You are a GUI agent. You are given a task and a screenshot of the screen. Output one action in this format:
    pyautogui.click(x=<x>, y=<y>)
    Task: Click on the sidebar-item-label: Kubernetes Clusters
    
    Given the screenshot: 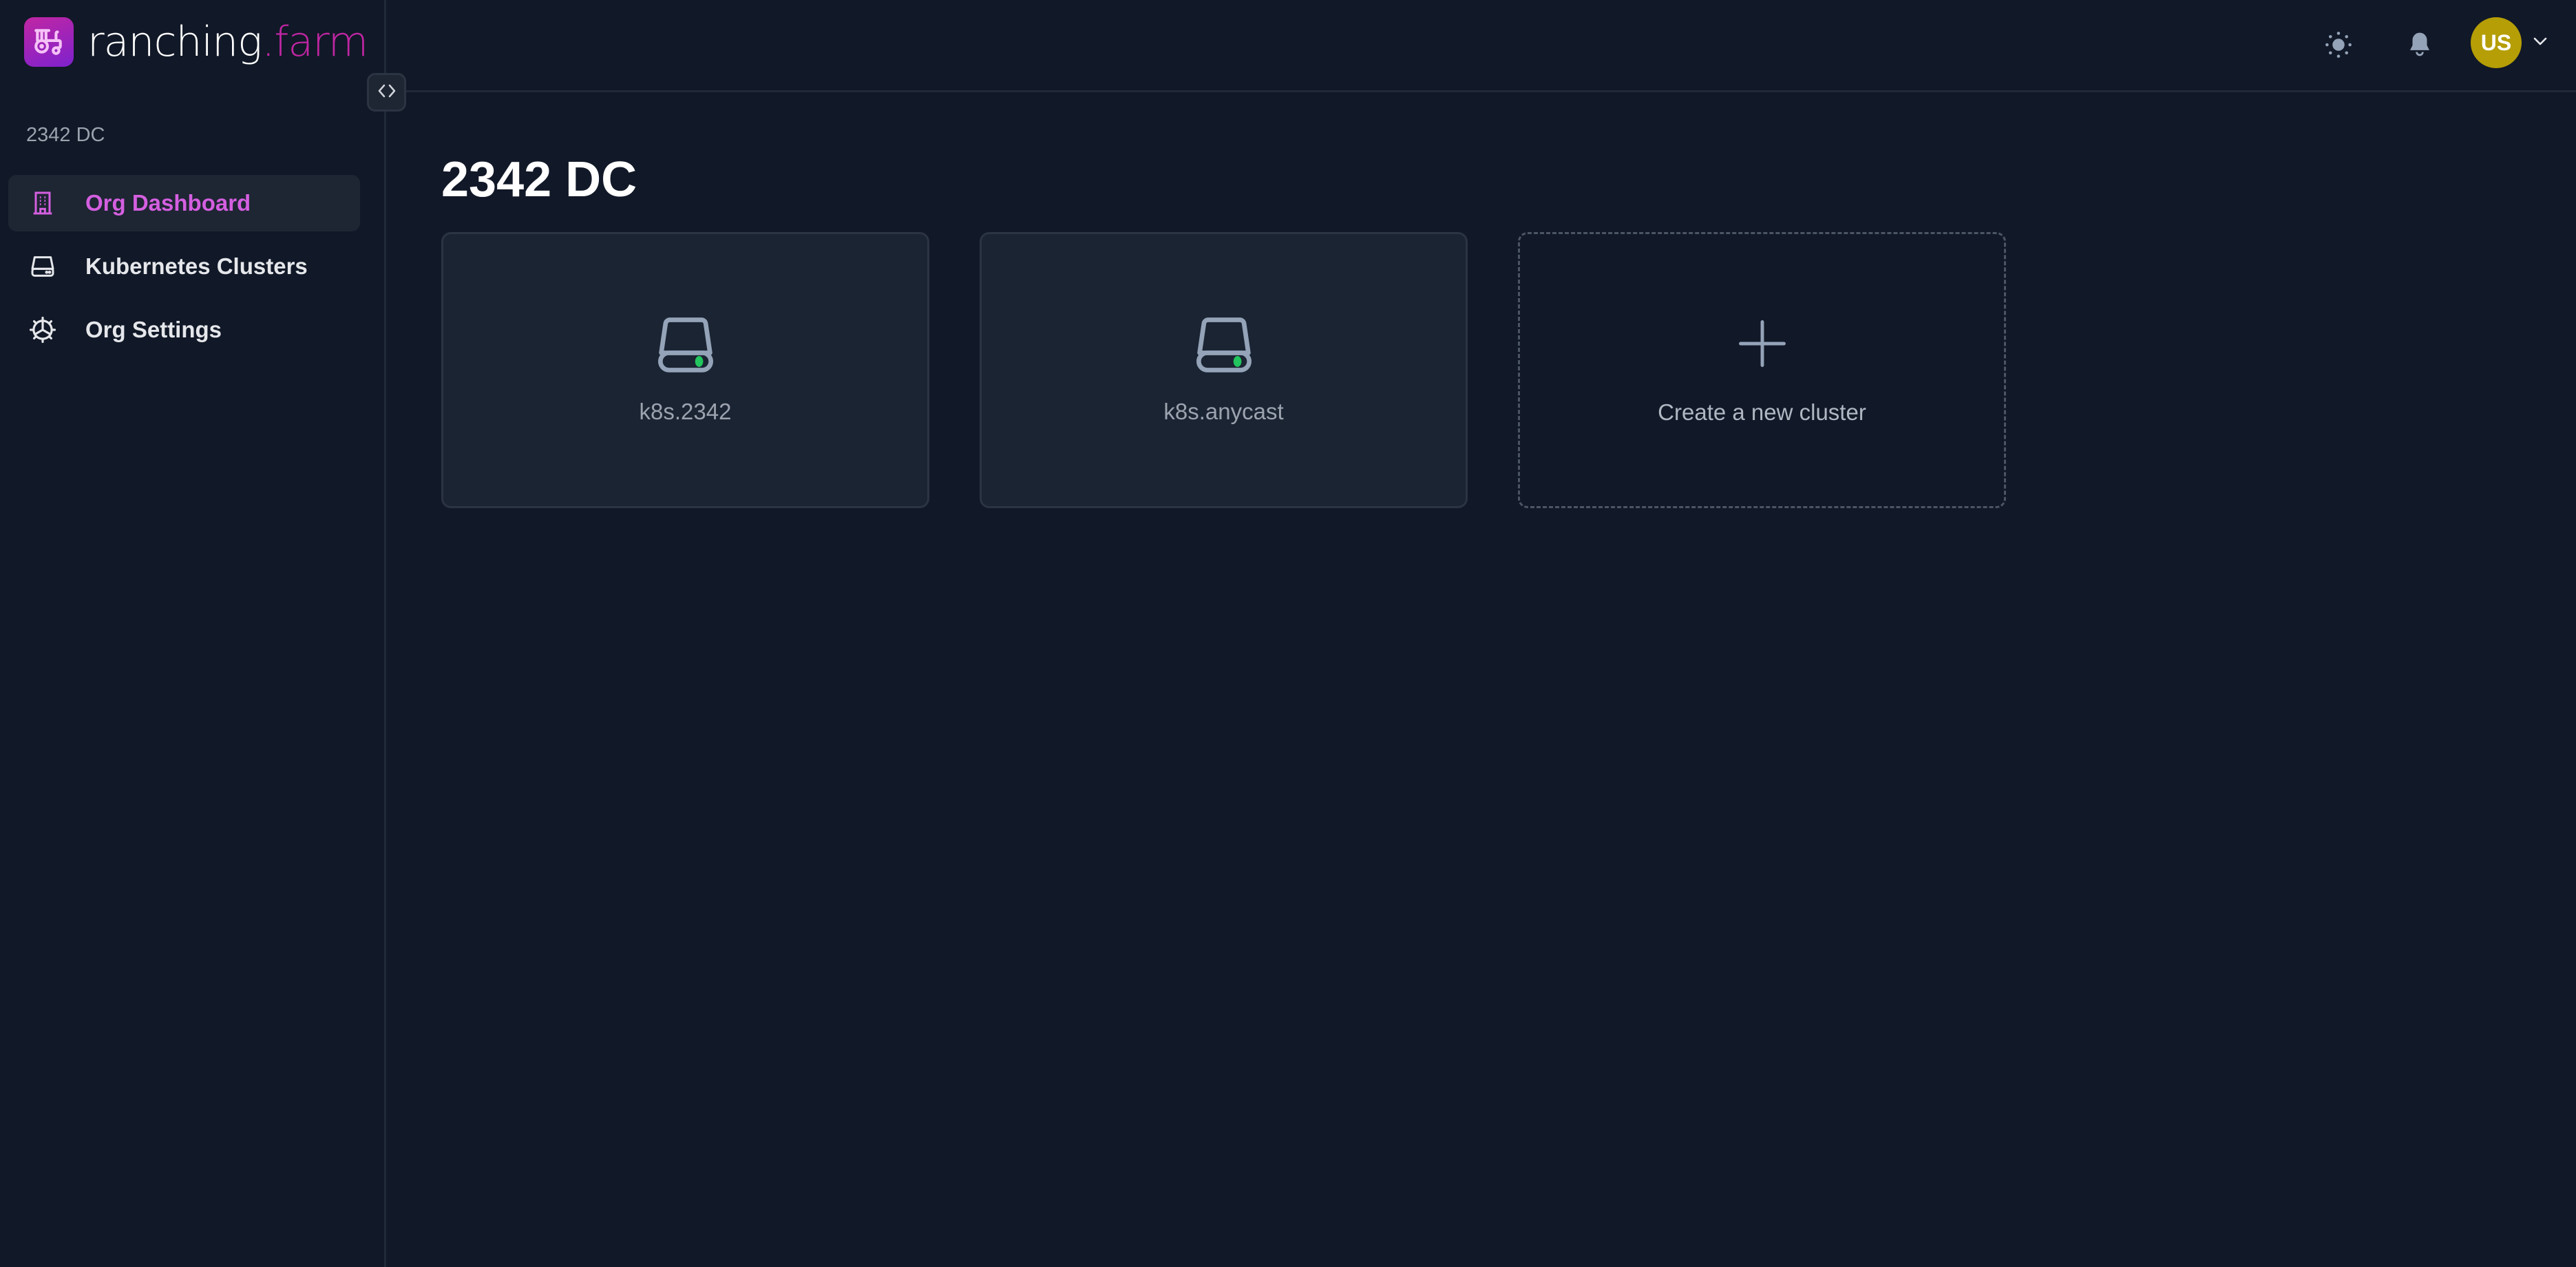 What is the action you would take?
    pyautogui.click(x=197, y=266)
    